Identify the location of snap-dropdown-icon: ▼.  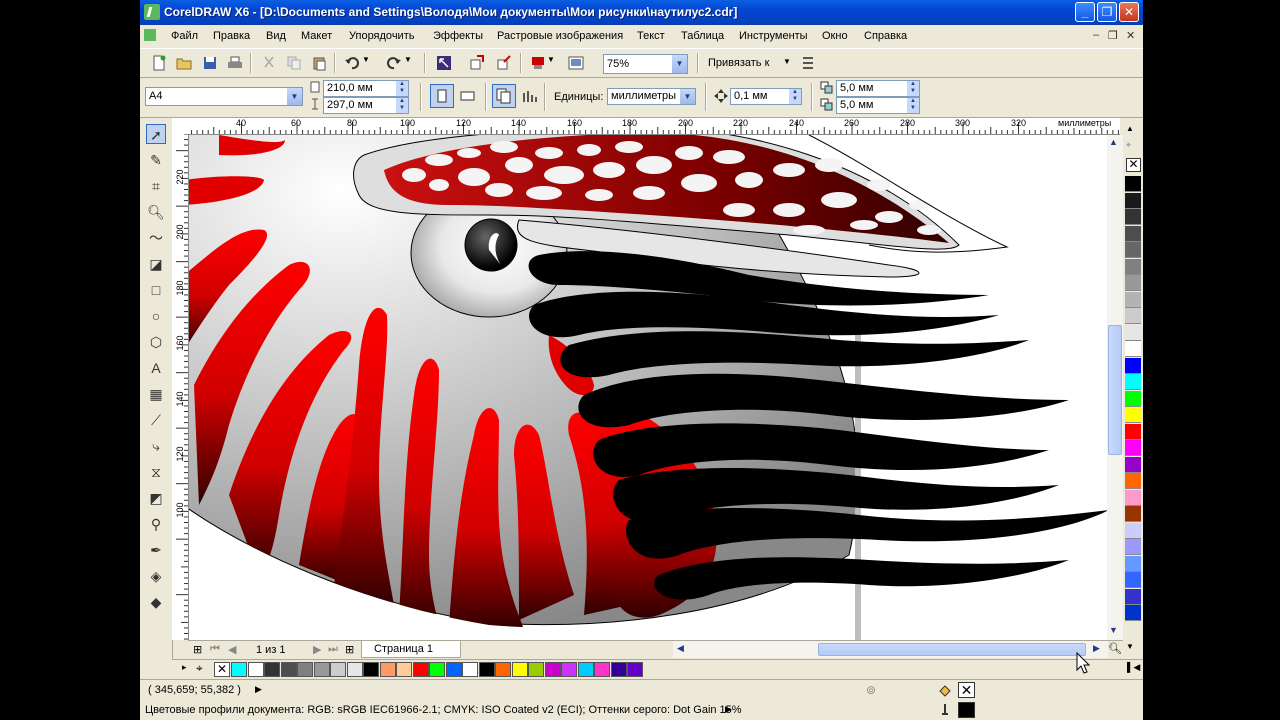
(787, 61).